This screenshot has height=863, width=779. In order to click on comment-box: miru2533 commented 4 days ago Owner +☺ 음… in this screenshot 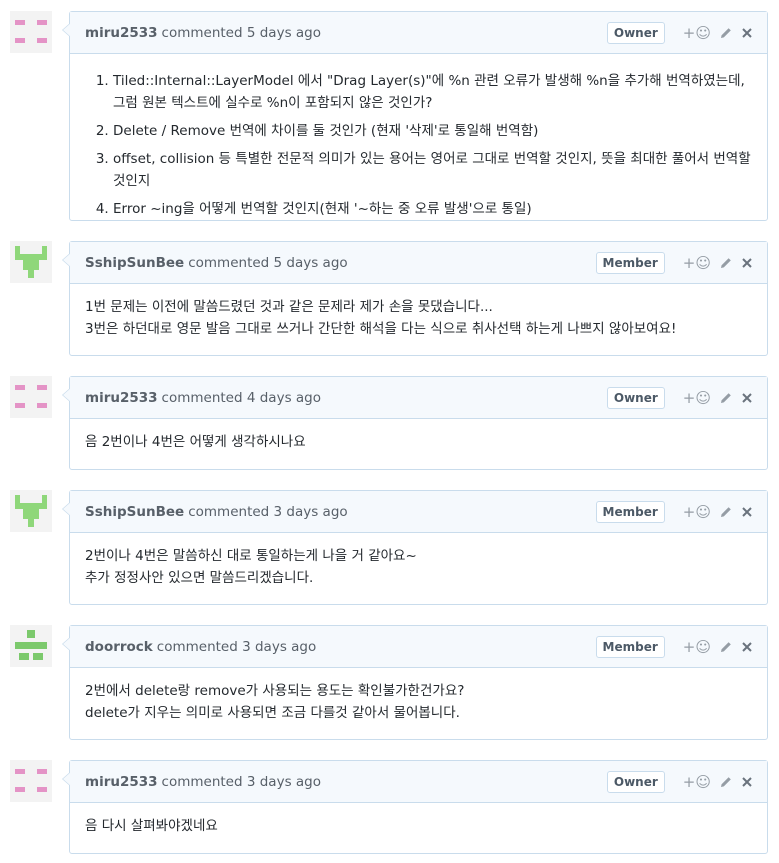, I will do `click(415, 423)`.